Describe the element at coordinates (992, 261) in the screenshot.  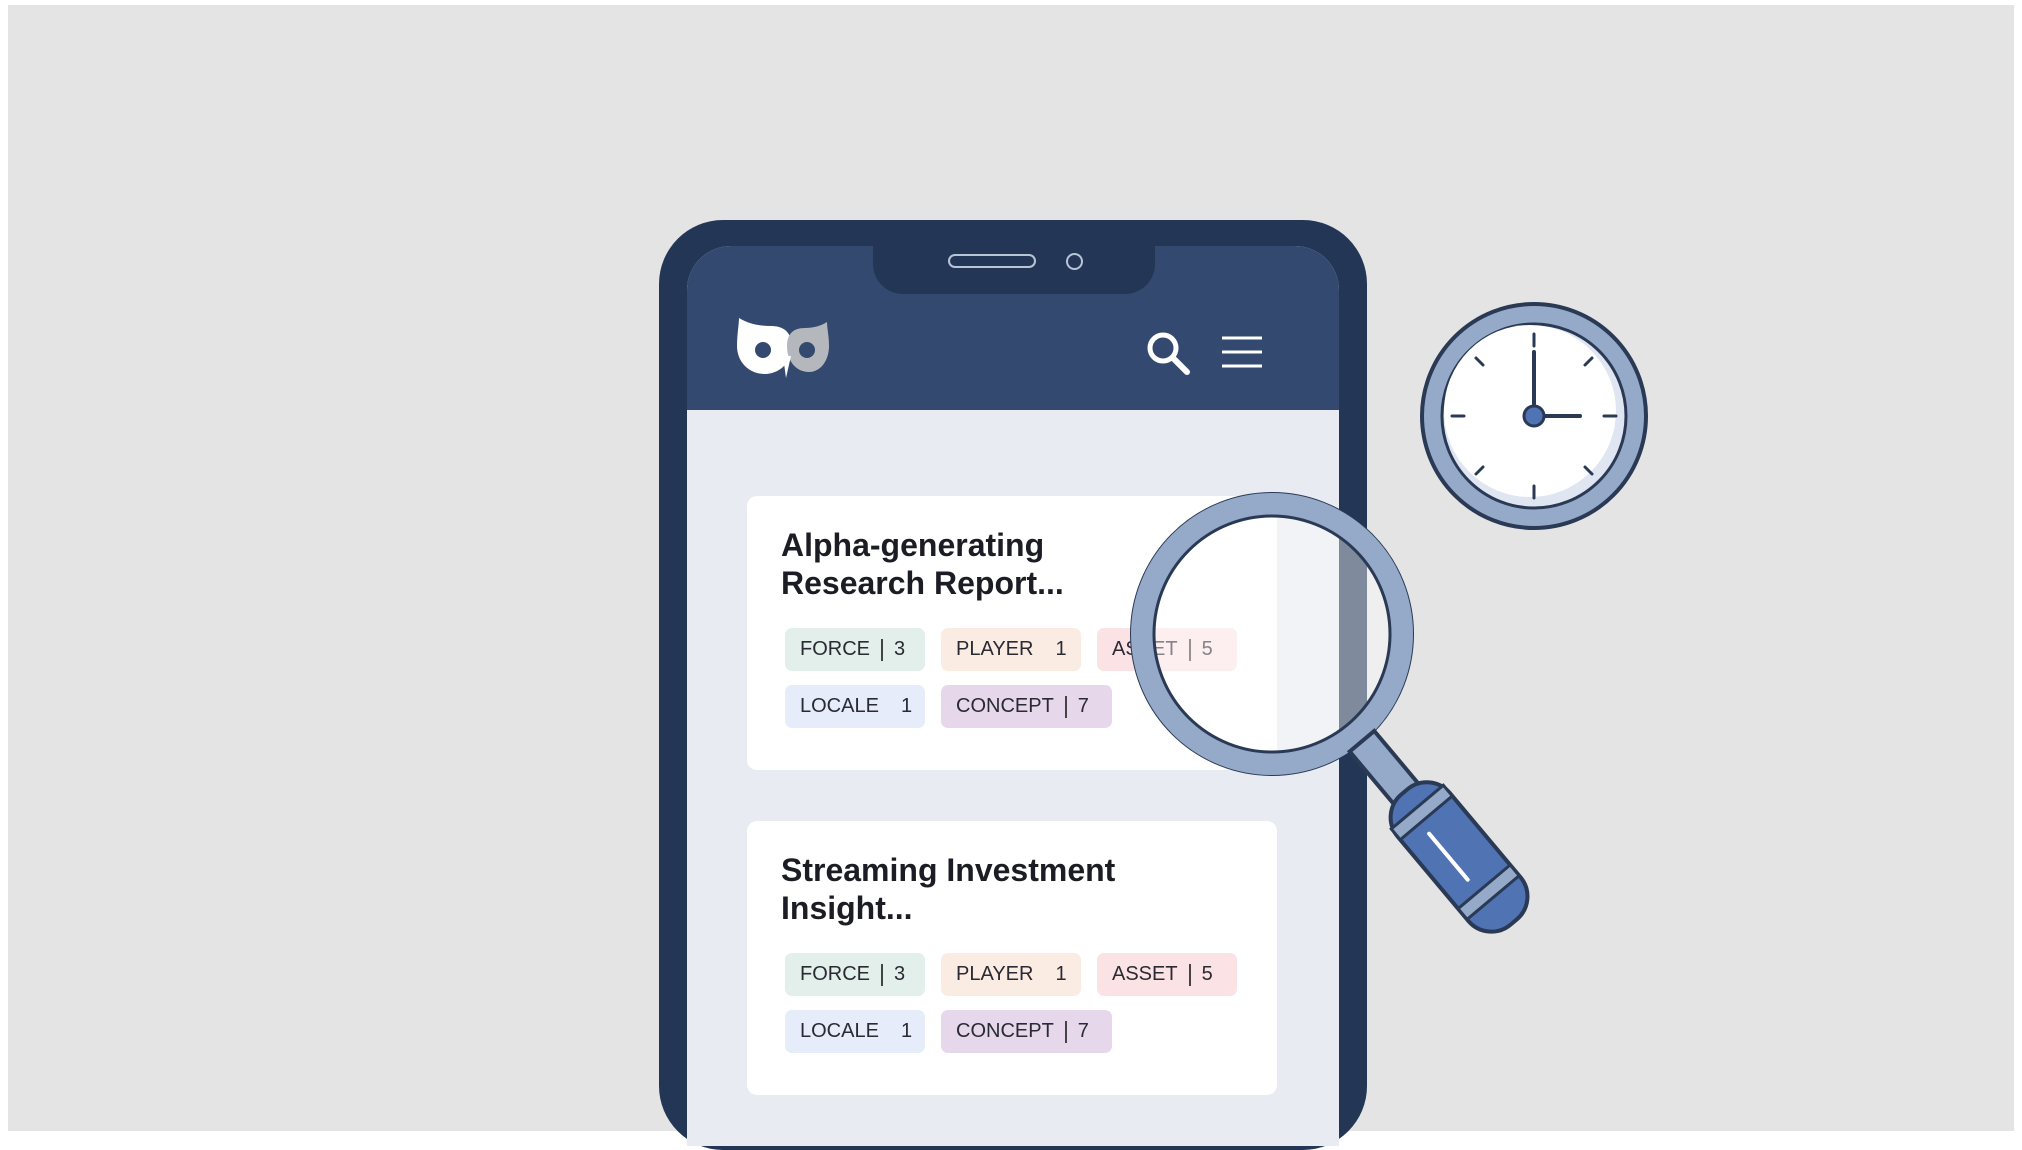
I see `speaker-grille` at that location.